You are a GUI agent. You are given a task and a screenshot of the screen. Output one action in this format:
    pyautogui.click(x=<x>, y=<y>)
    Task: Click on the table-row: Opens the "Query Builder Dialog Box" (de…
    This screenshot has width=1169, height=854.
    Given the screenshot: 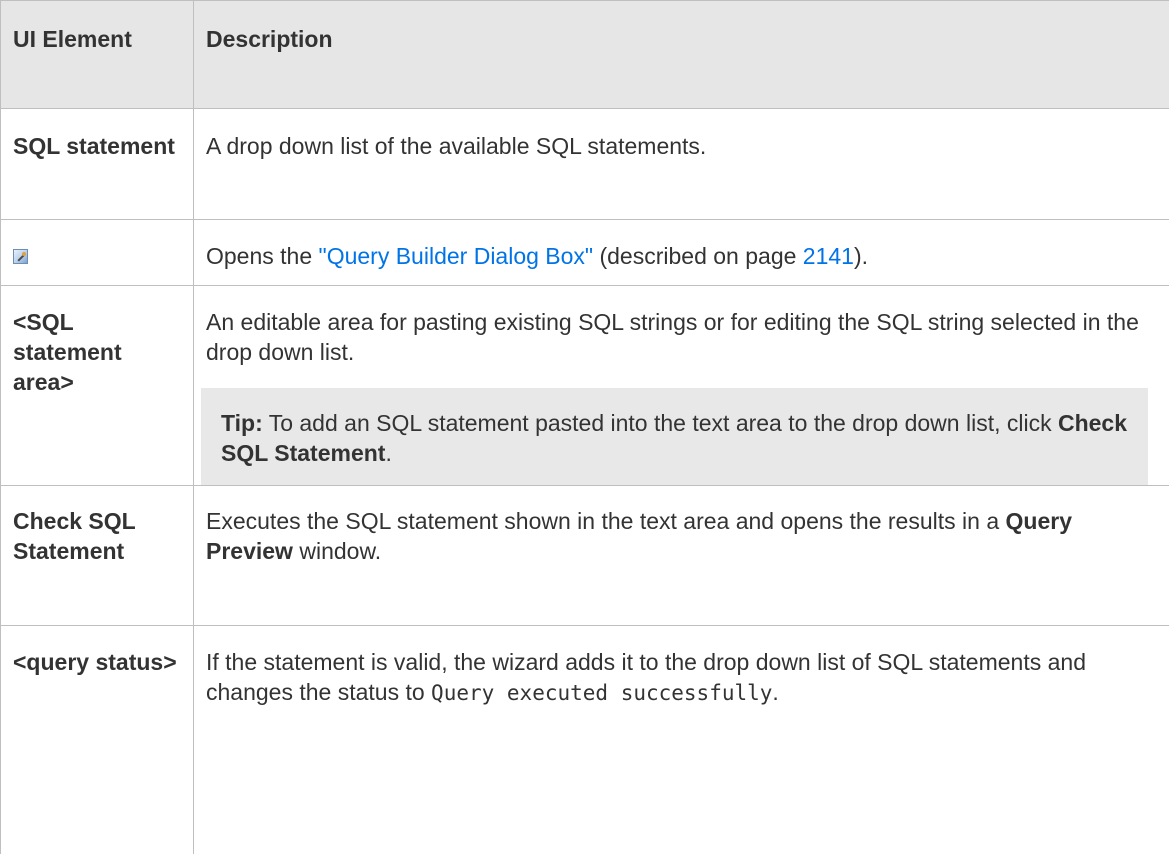 What is the action you would take?
    pyautogui.click(x=585, y=253)
    